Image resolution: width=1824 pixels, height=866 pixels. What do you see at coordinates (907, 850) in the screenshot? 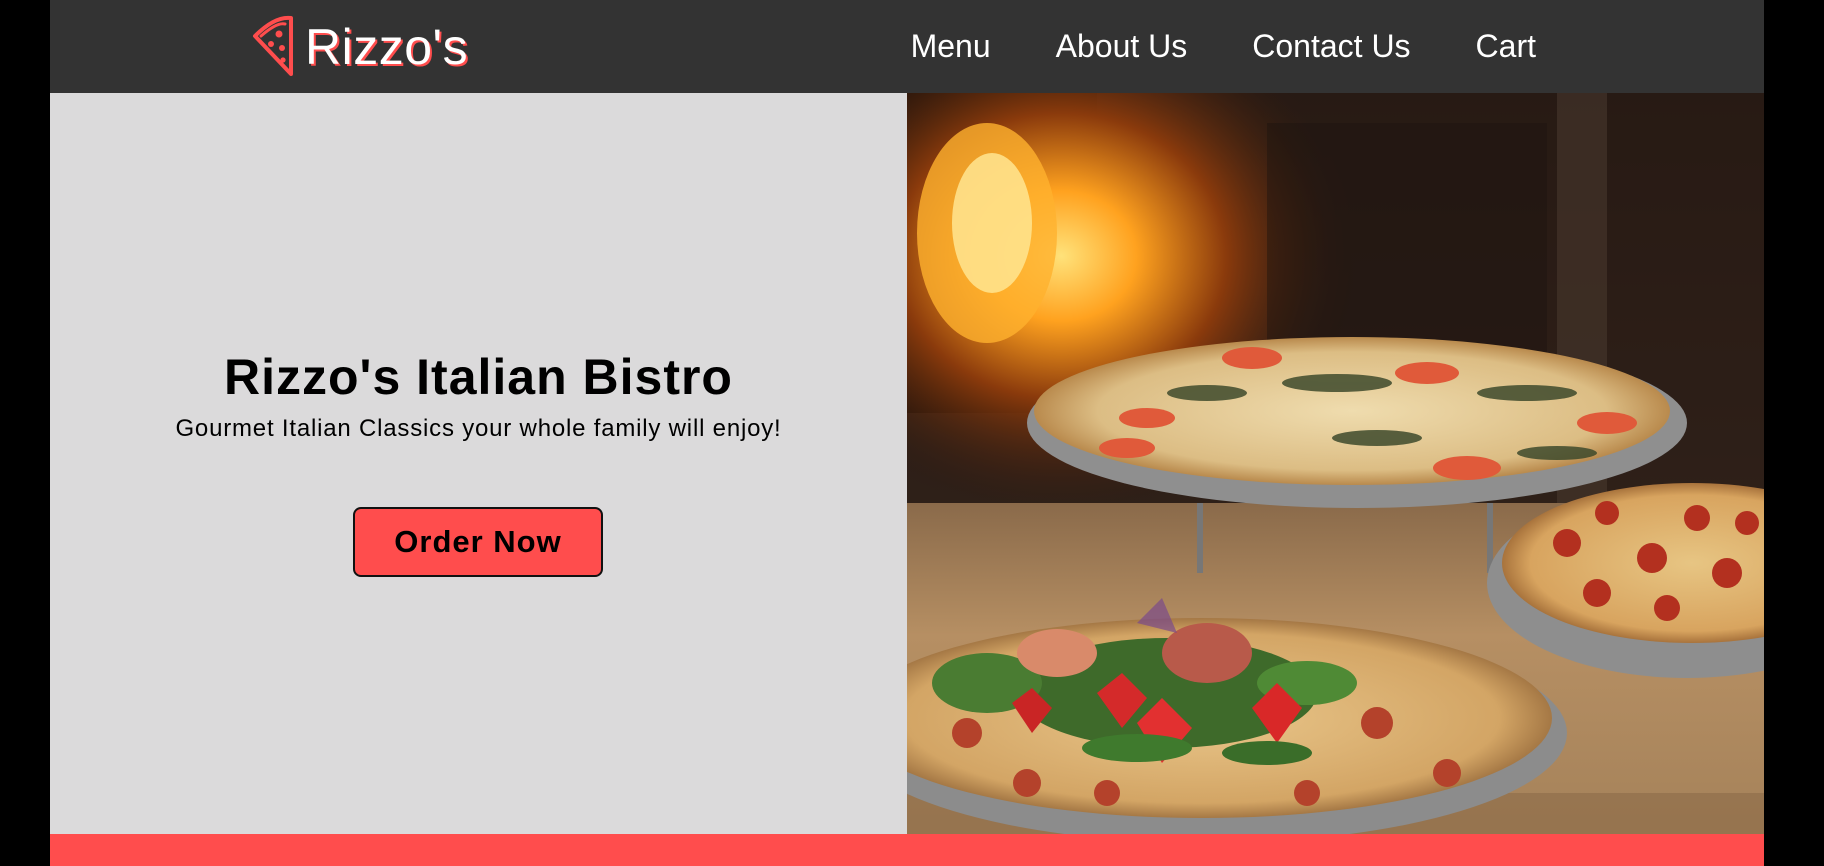
I see `footer-band` at bounding box center [907, 850].